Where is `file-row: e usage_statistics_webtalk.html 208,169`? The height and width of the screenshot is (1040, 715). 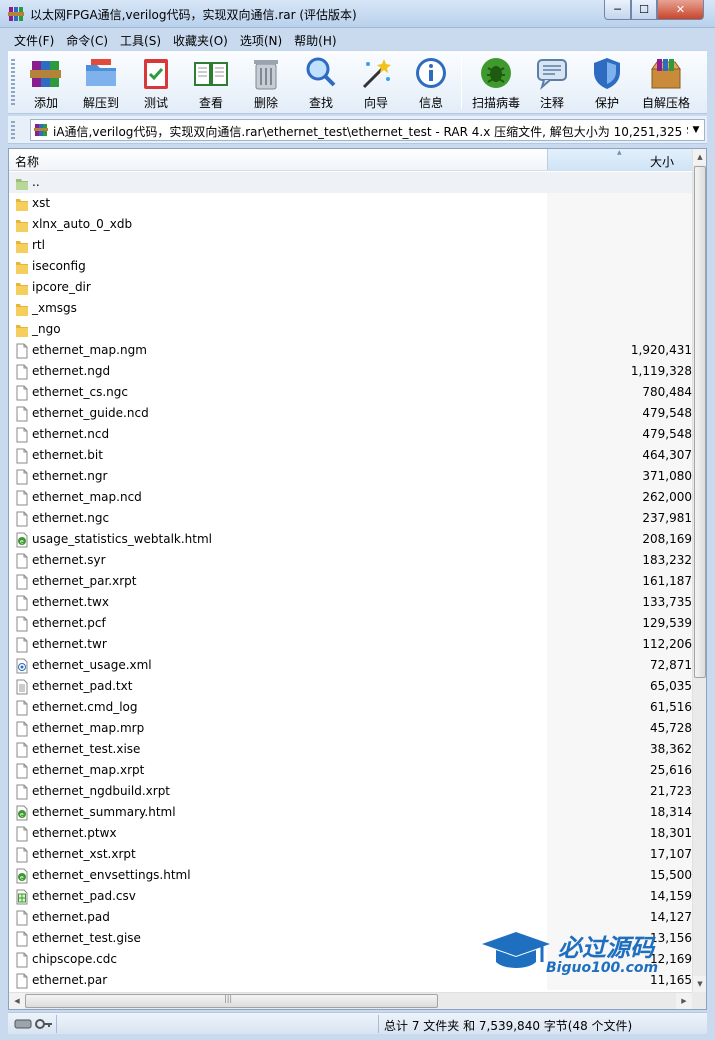 file-row: e usage_statistics_webtalk.html 208,169 is located at coordinates (350, 539).